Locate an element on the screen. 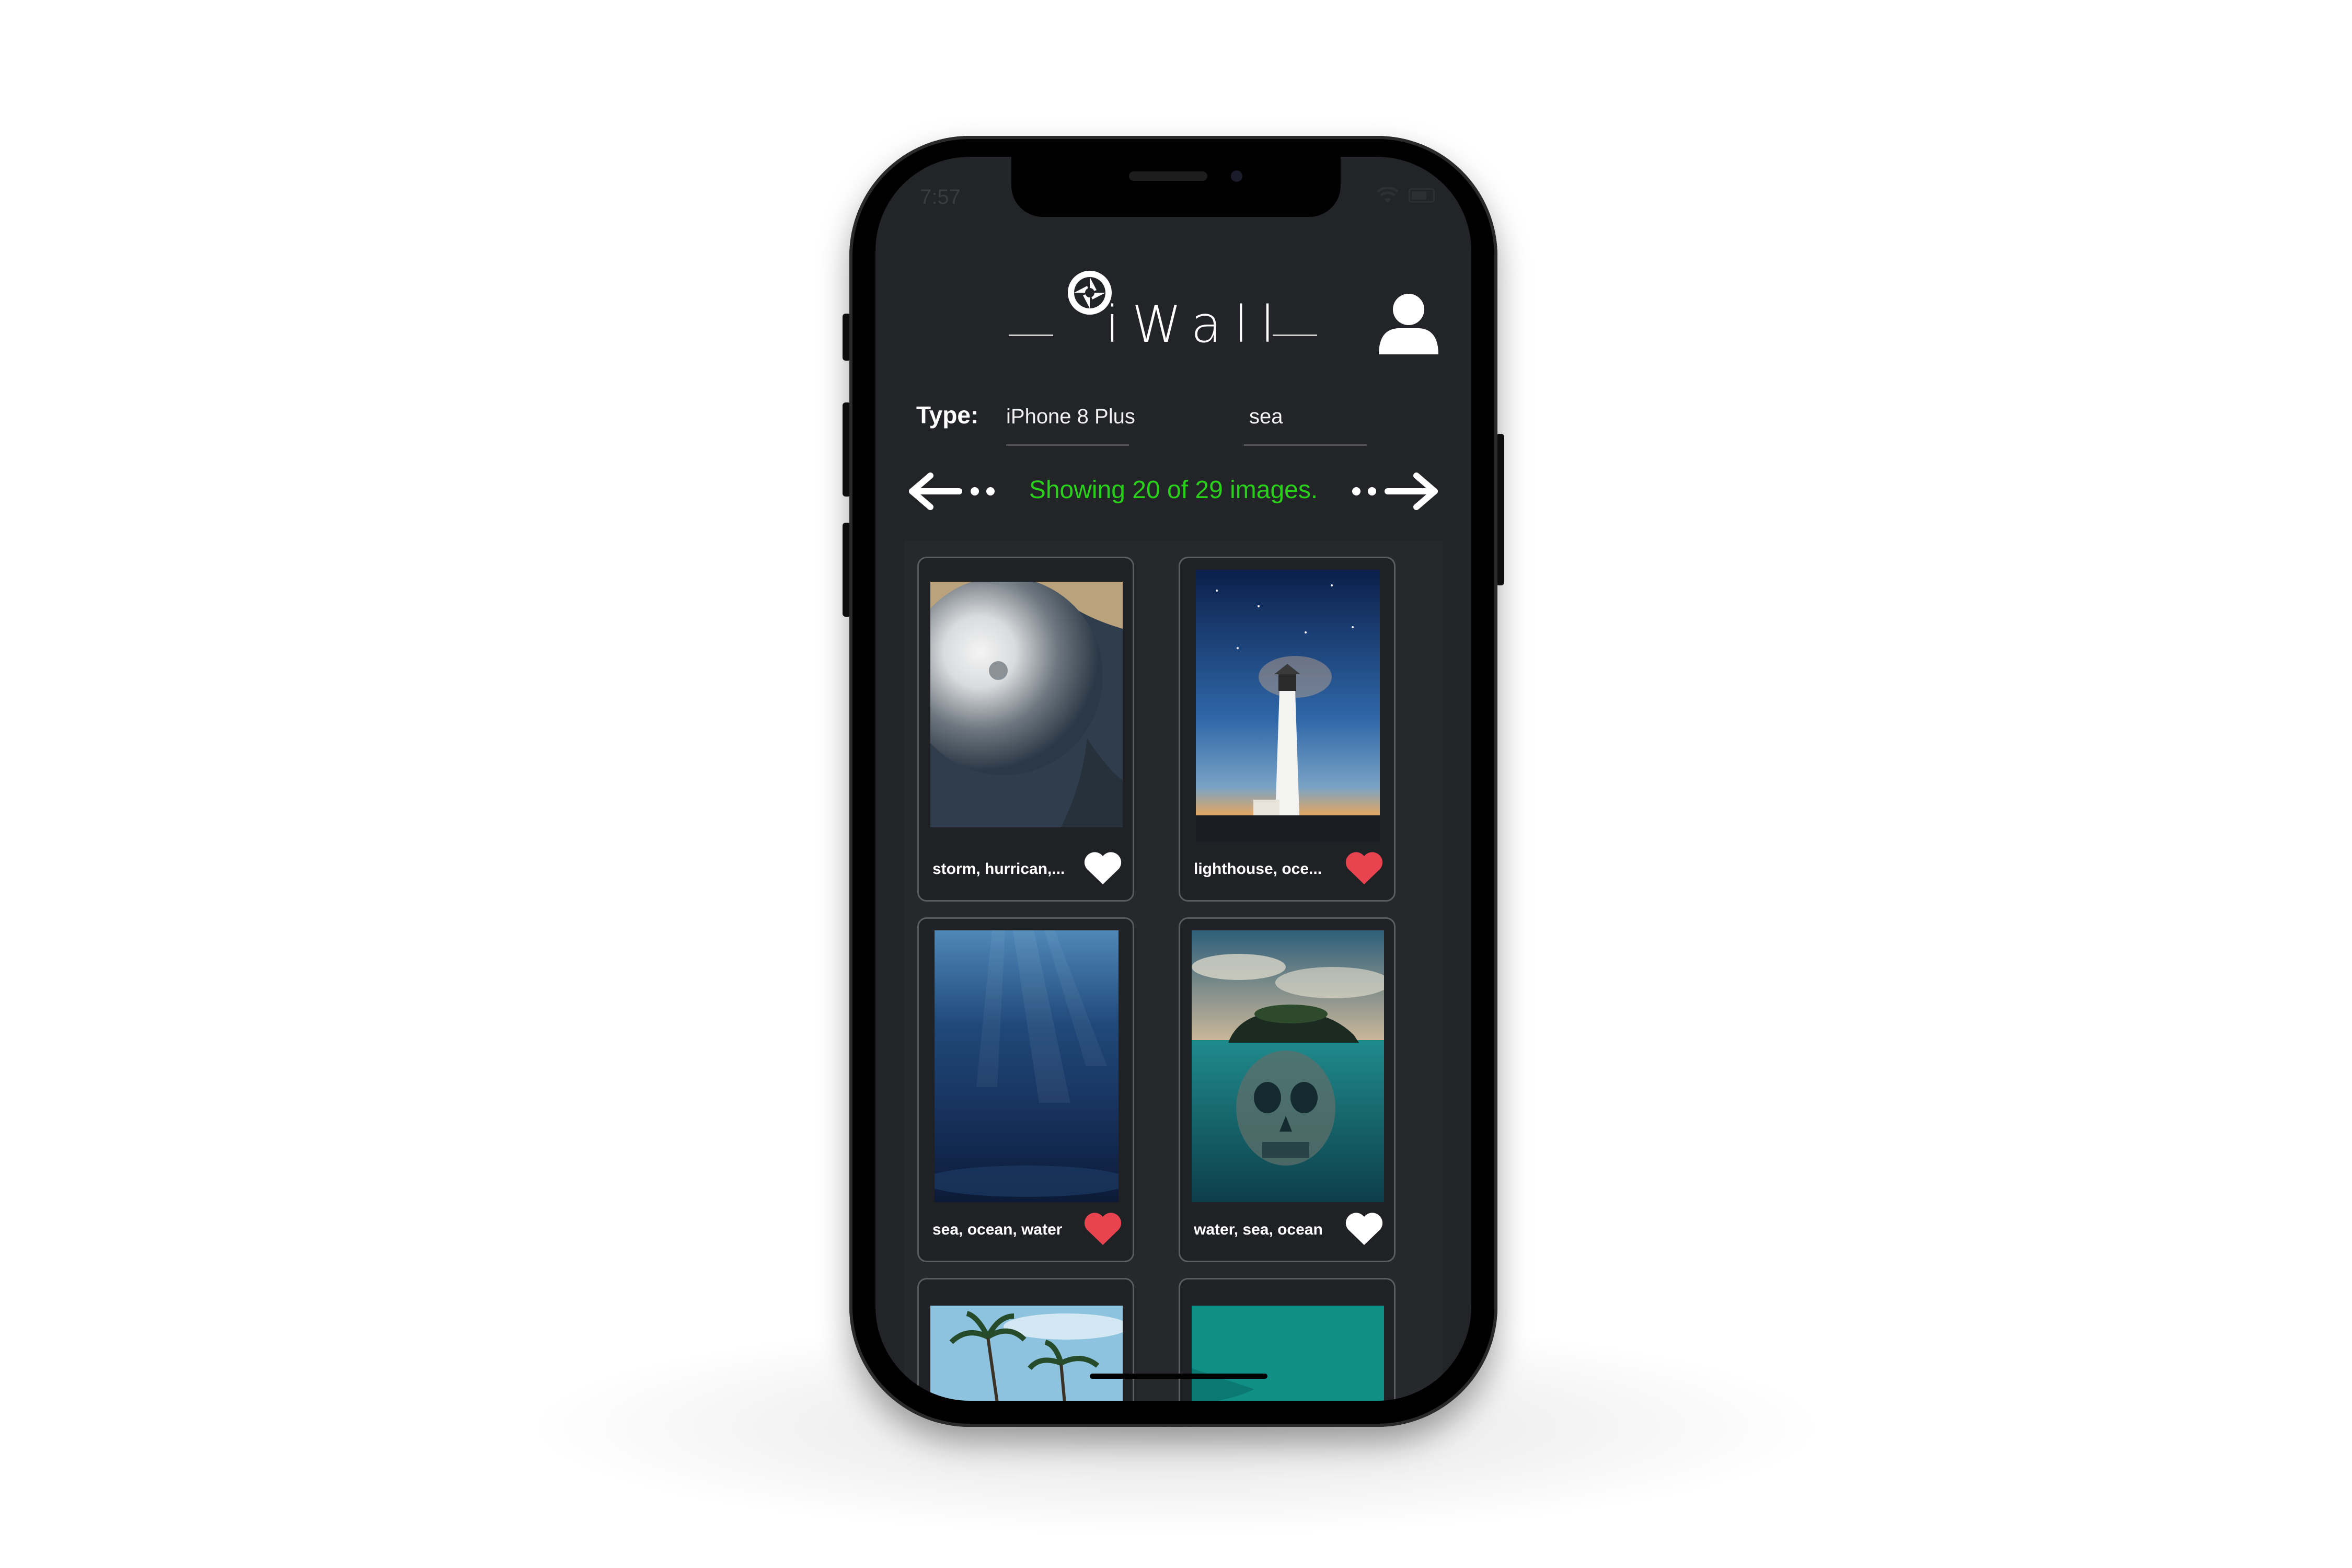  wallpaper-thumbnail-teal-sea is located at coordinates (1288, 1353).